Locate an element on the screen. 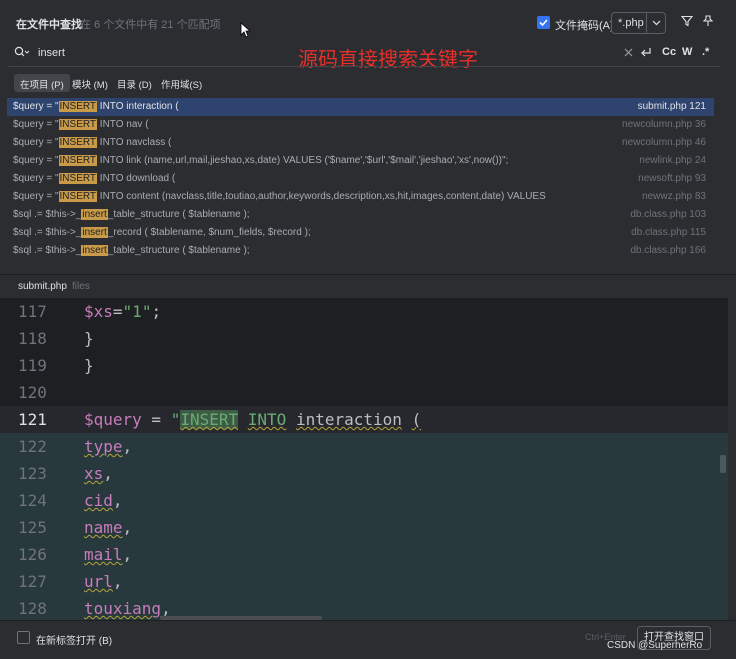 The height and width of the screenshot is (659, 736). open-in-new-tab-checkbox is located at coordinates (23, 637).